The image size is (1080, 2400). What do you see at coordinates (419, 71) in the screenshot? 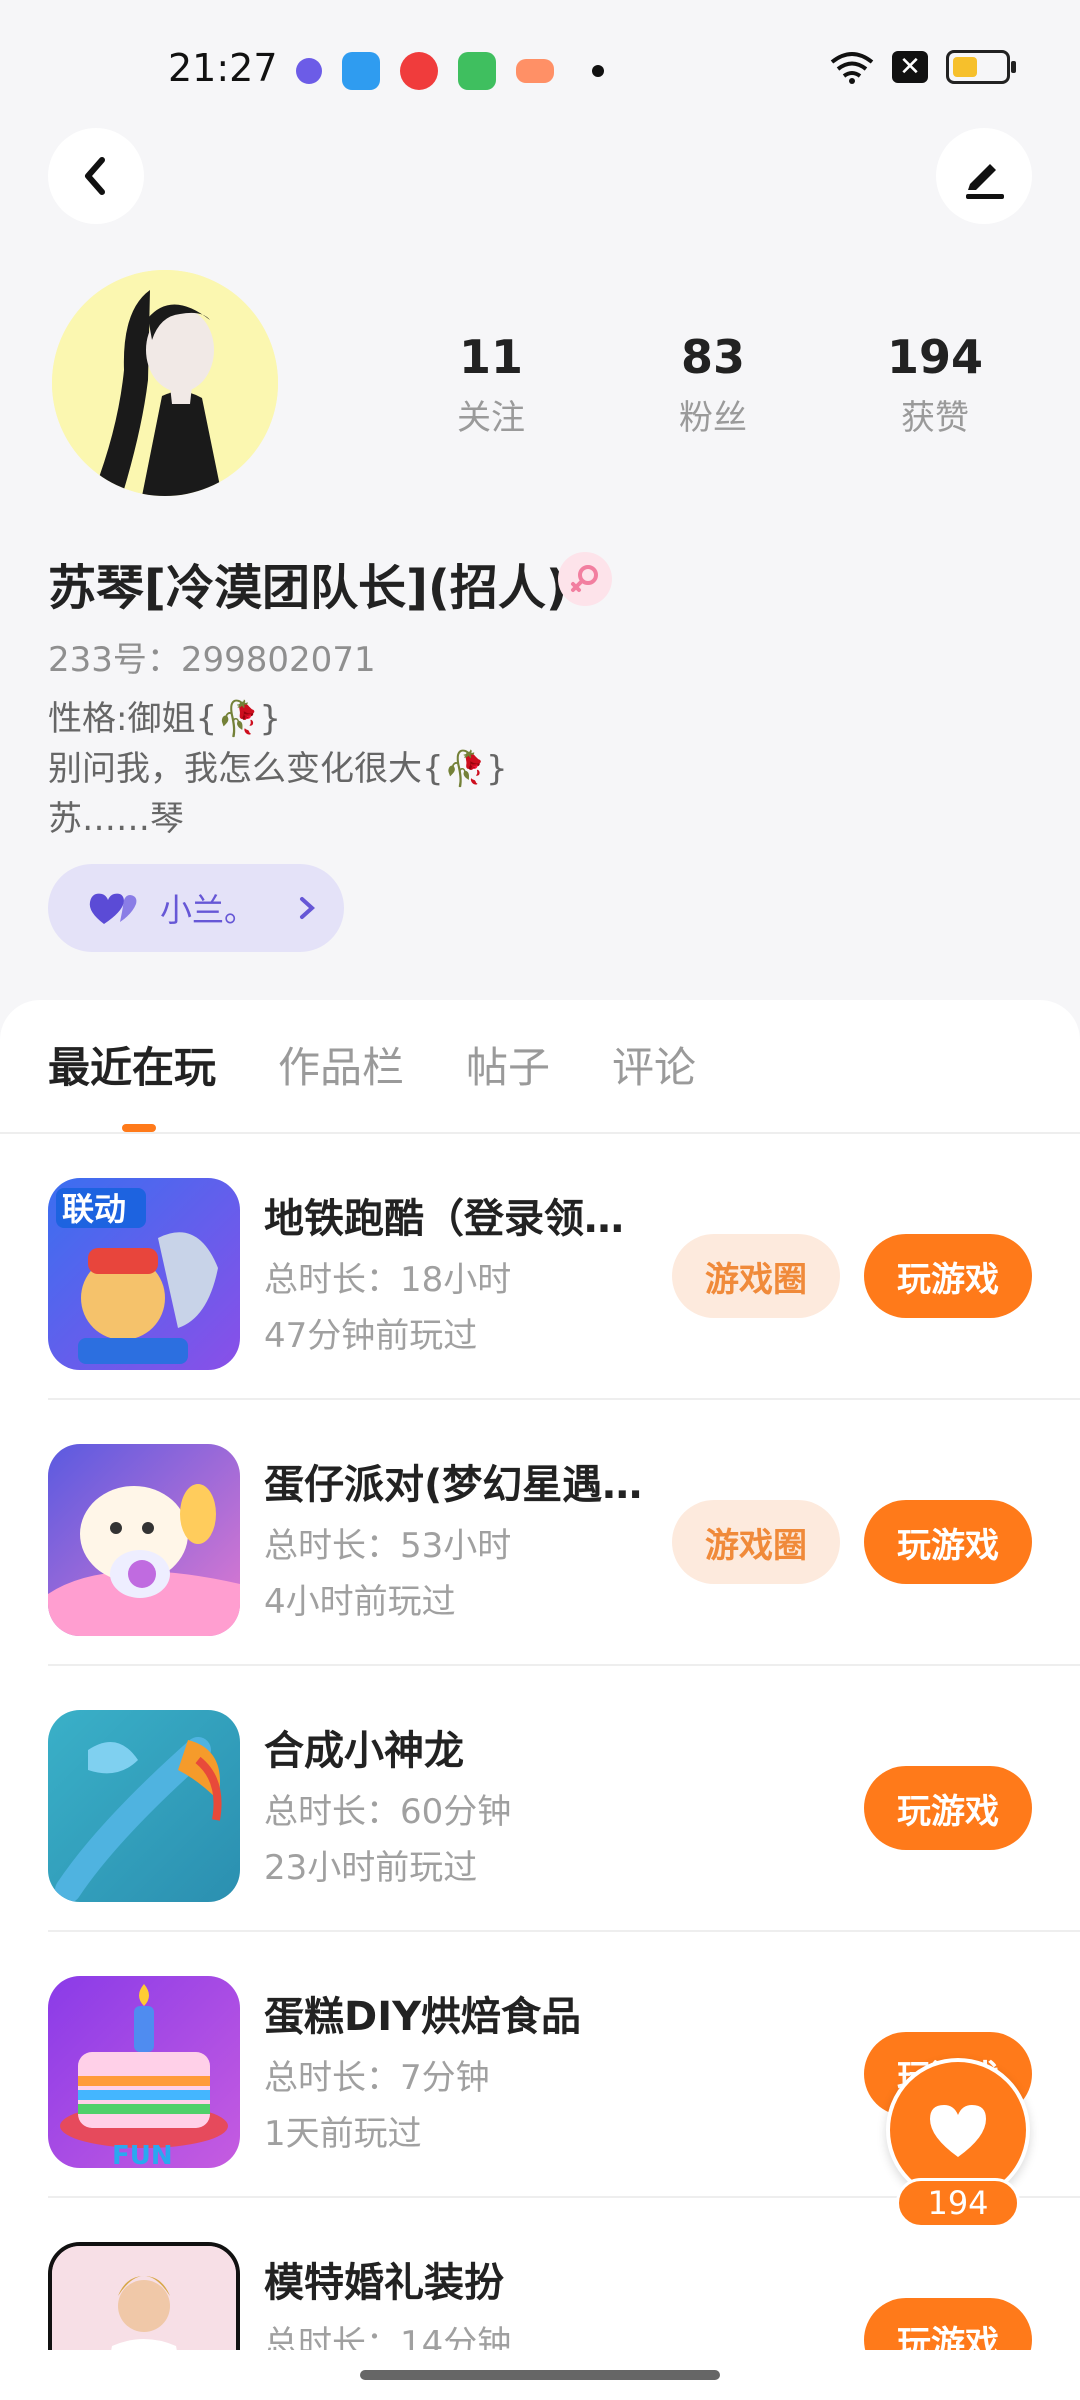
I see `video-app-icon` at bounding box center [419, 71].